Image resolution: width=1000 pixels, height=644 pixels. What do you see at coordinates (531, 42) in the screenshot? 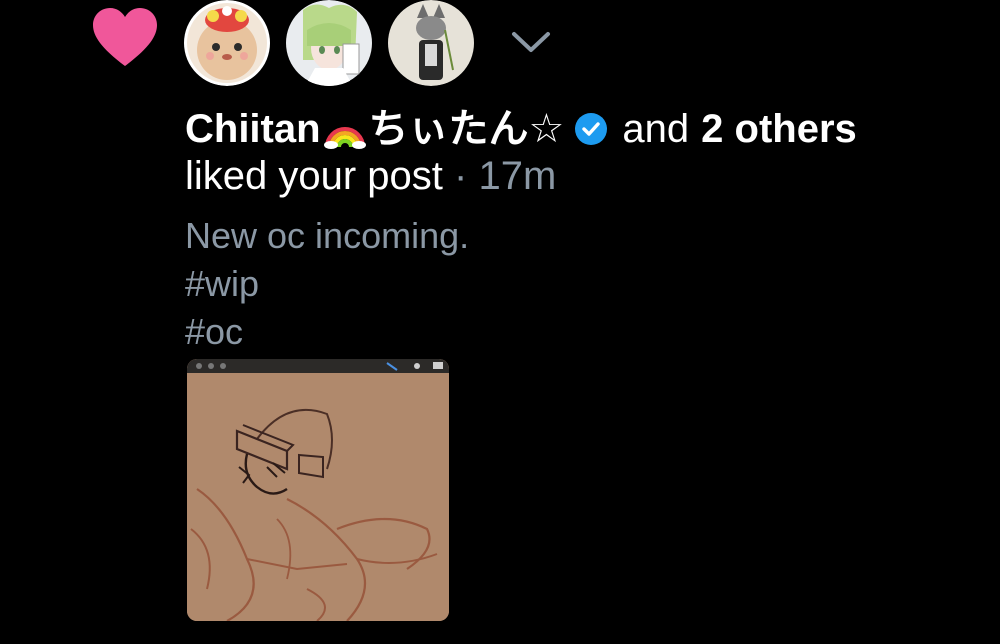
I see `chevron-down-icon` at bounding box center [531, 42].